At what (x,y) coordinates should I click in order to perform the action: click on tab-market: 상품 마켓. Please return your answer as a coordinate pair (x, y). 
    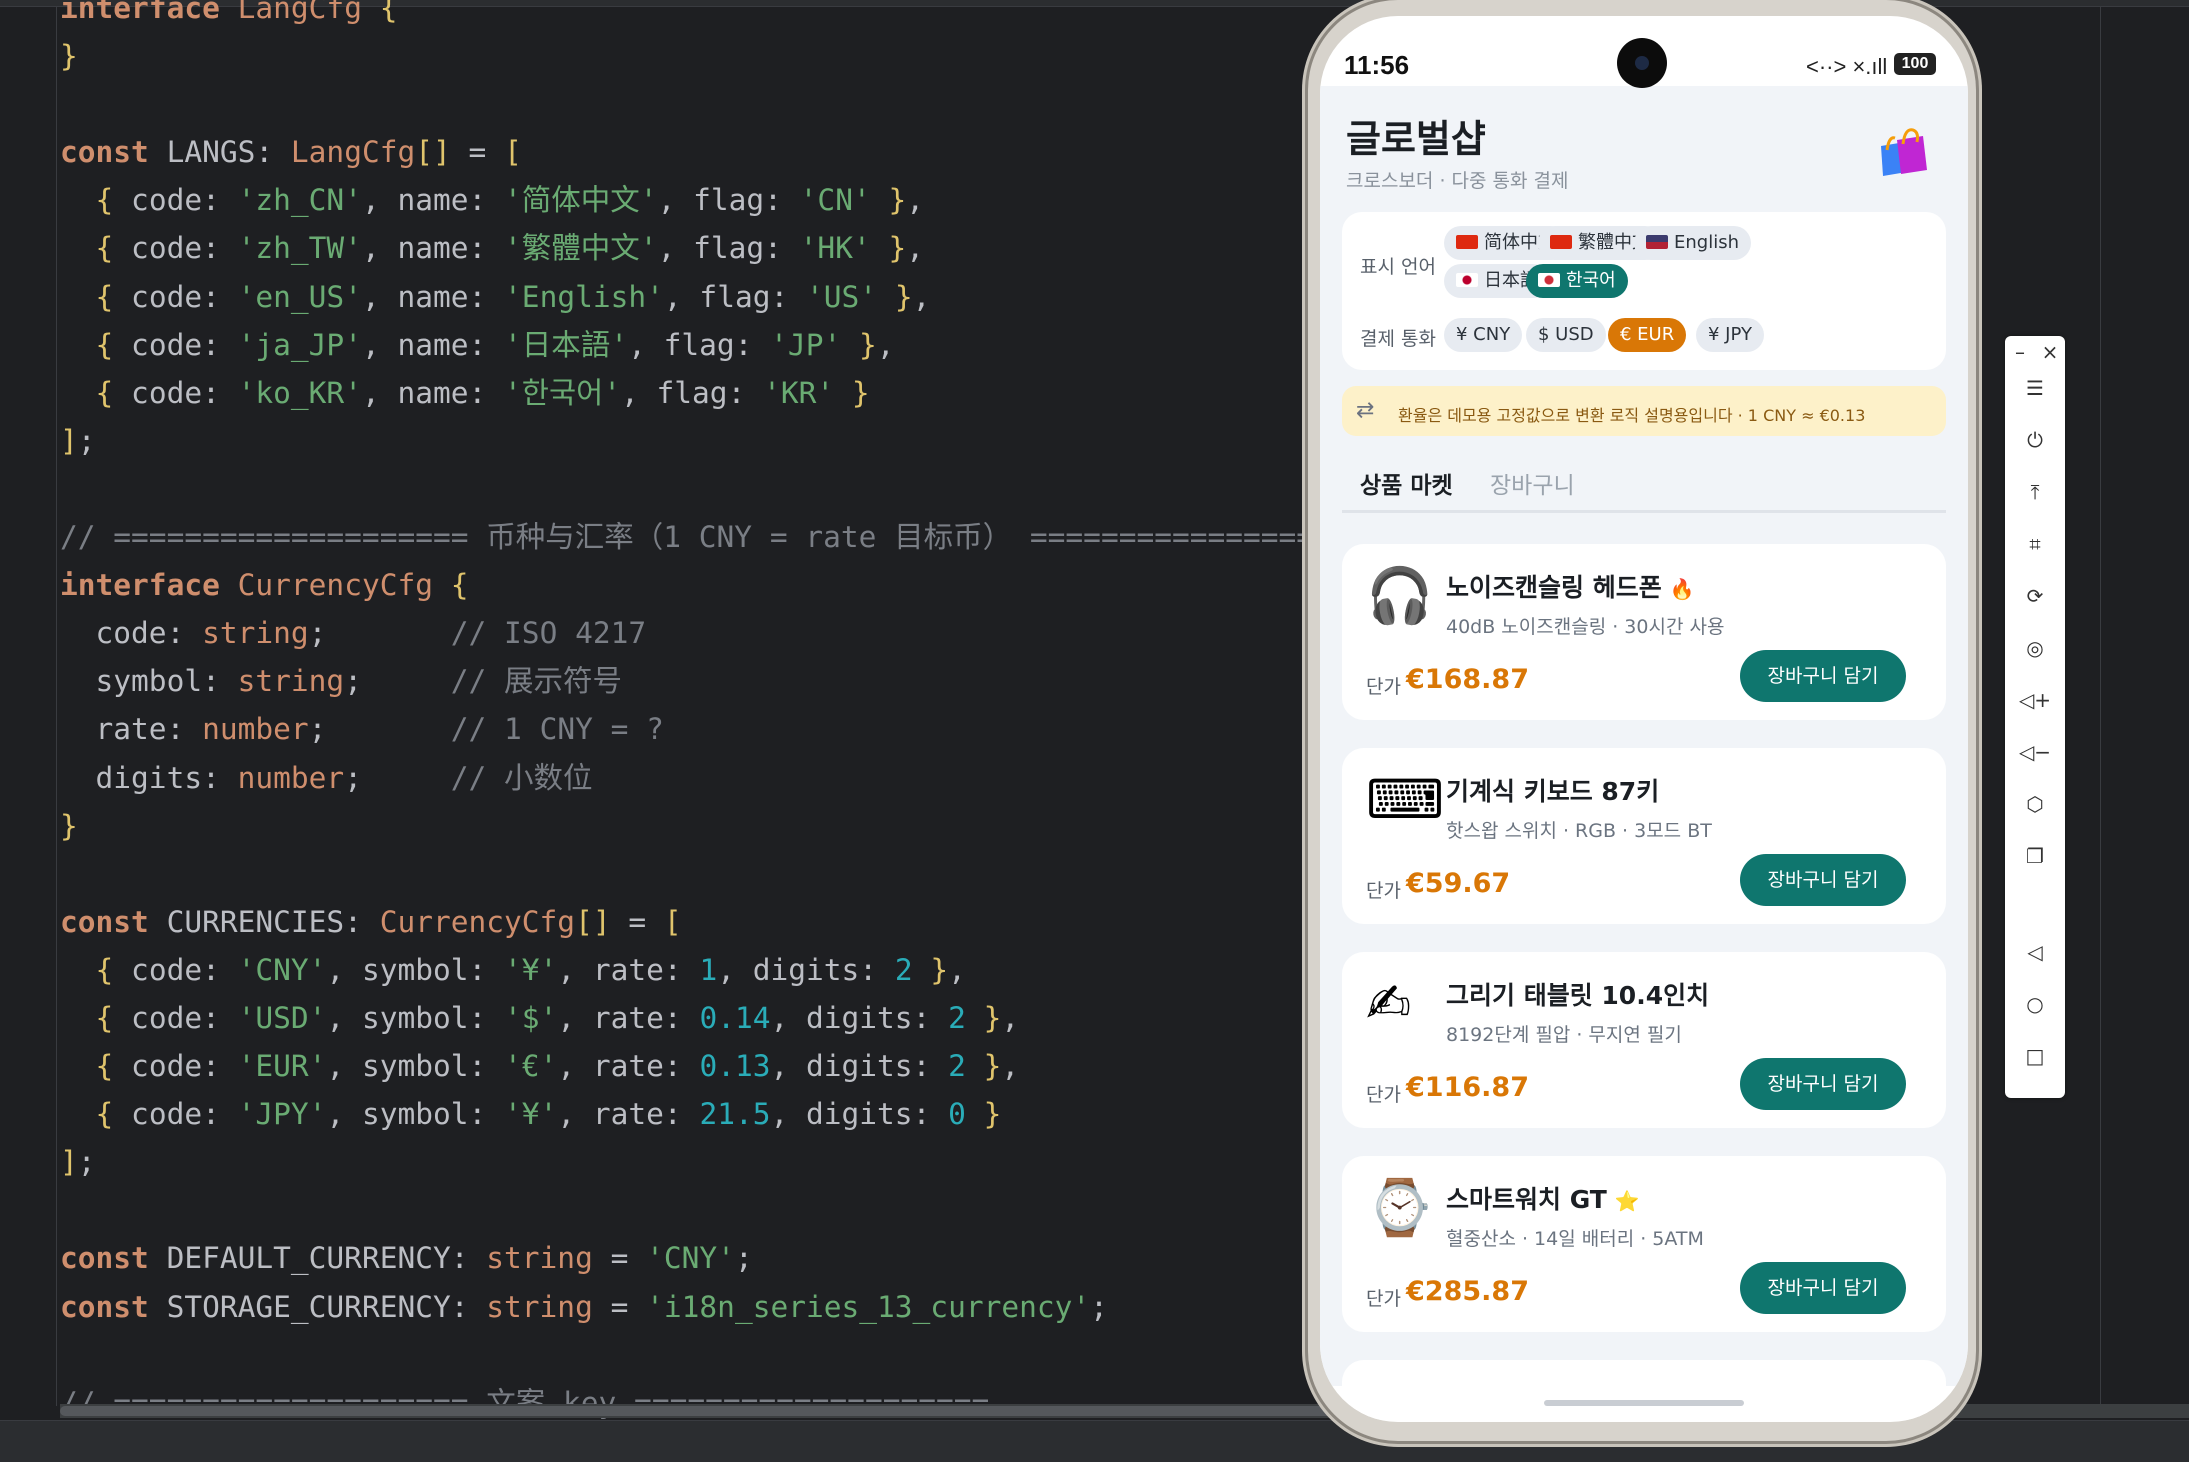
    Looking at the image, I should click on (1406, 483).